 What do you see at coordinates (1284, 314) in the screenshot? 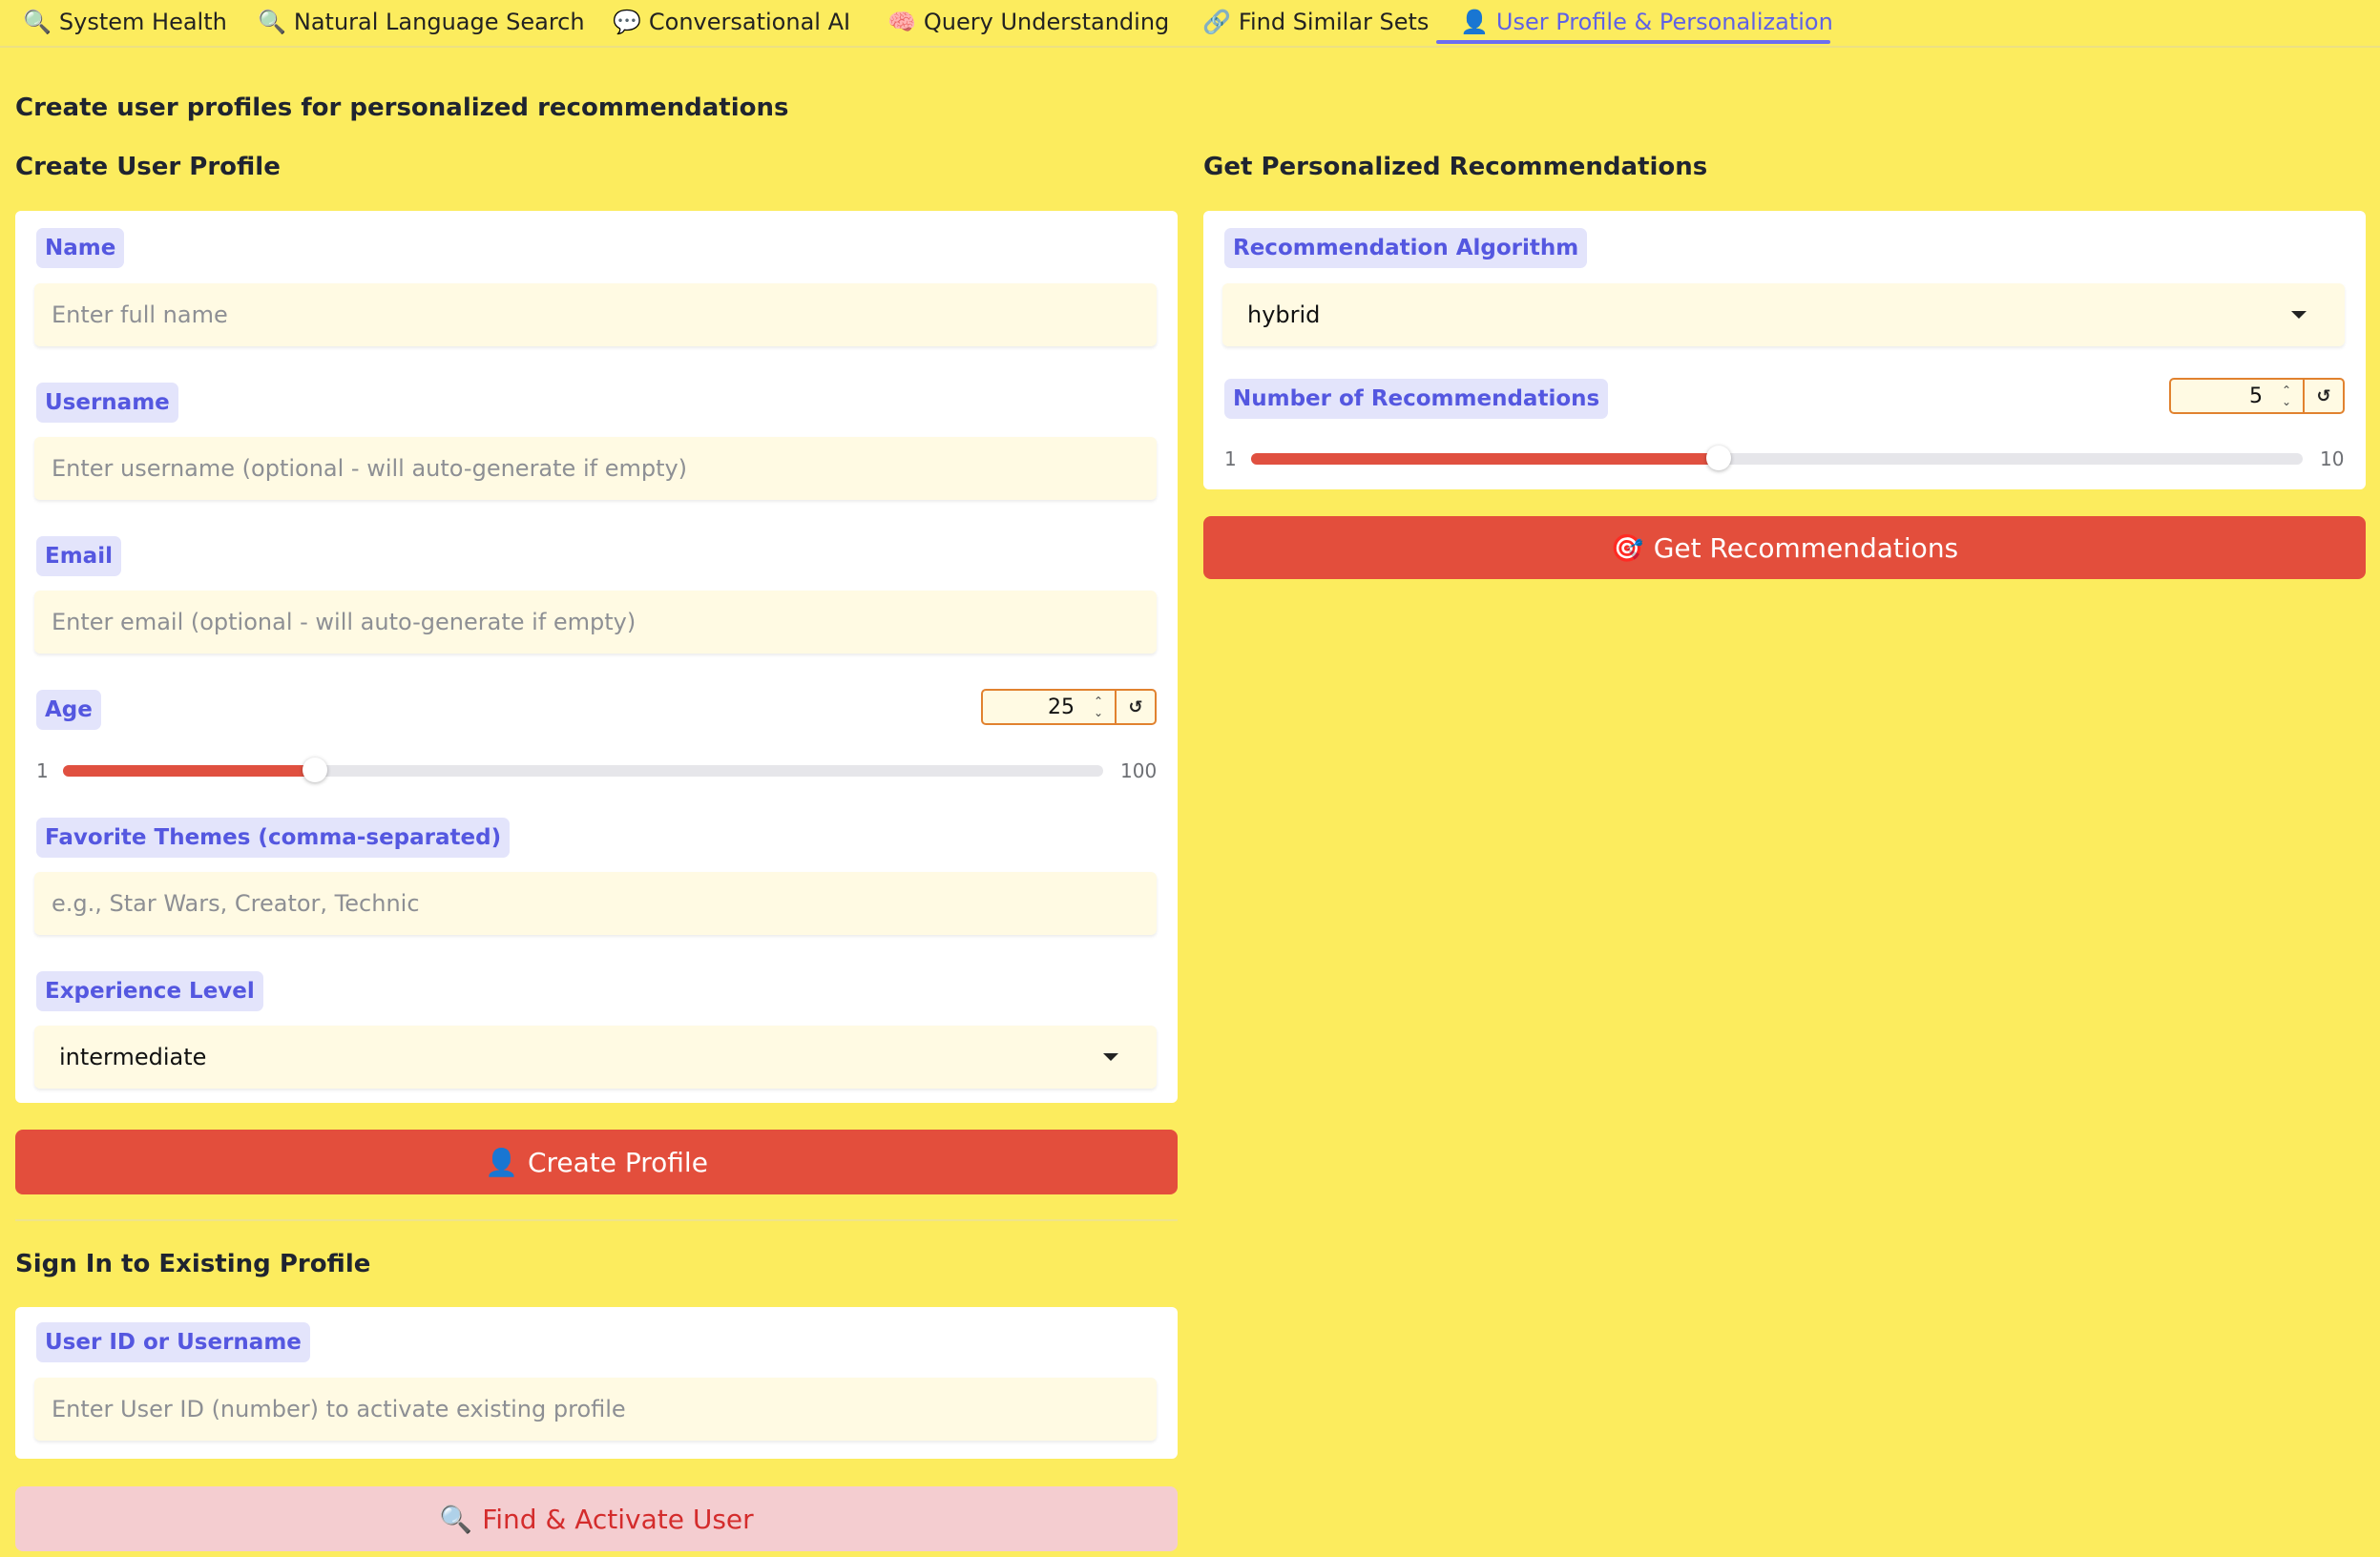
I see `algorithm-value: hybrid` at bounding box center [1284, 314].